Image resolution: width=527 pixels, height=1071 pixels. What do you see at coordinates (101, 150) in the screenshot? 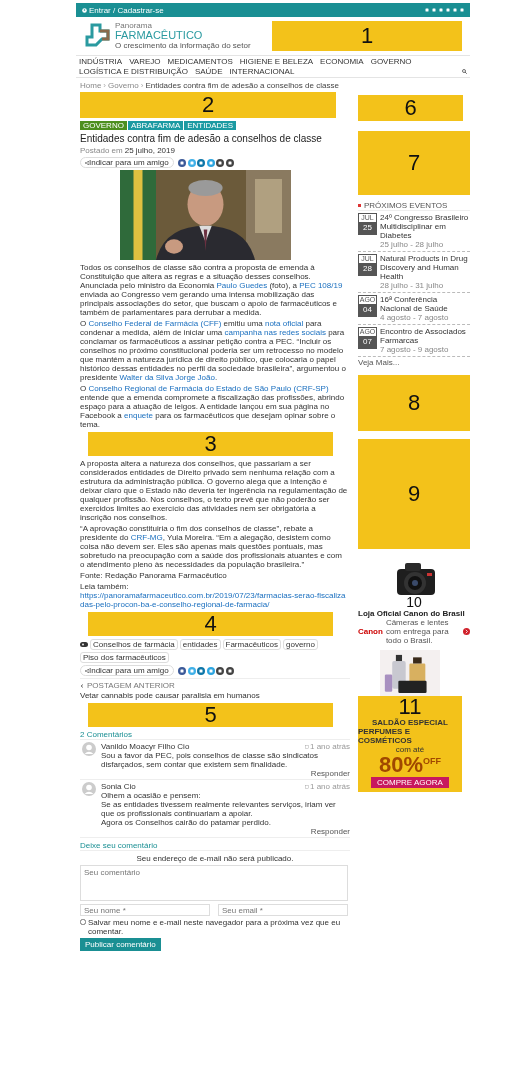
I see `posted-label: Postado em` at bounding box center [101, 150].